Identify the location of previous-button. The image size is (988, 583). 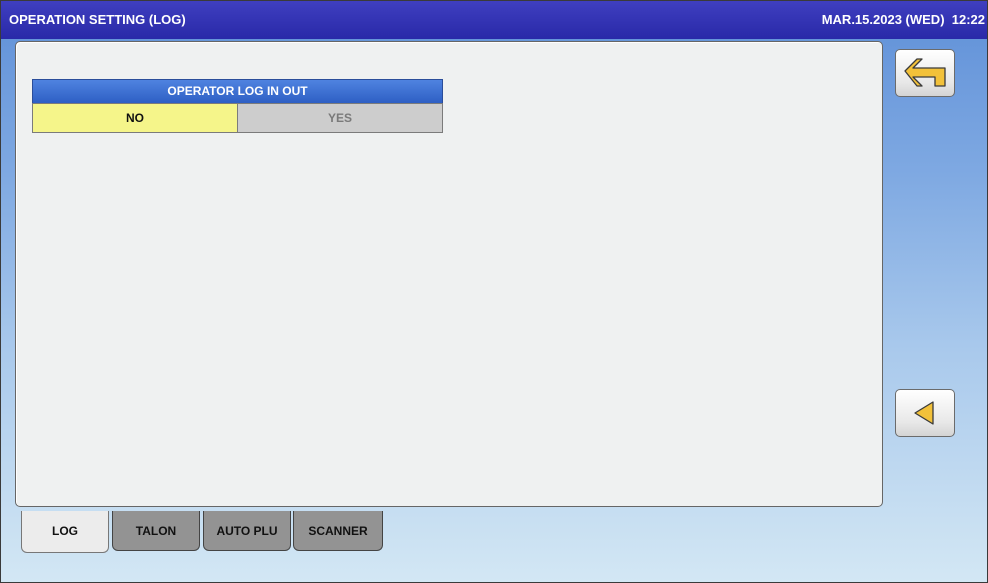
(925, 413).